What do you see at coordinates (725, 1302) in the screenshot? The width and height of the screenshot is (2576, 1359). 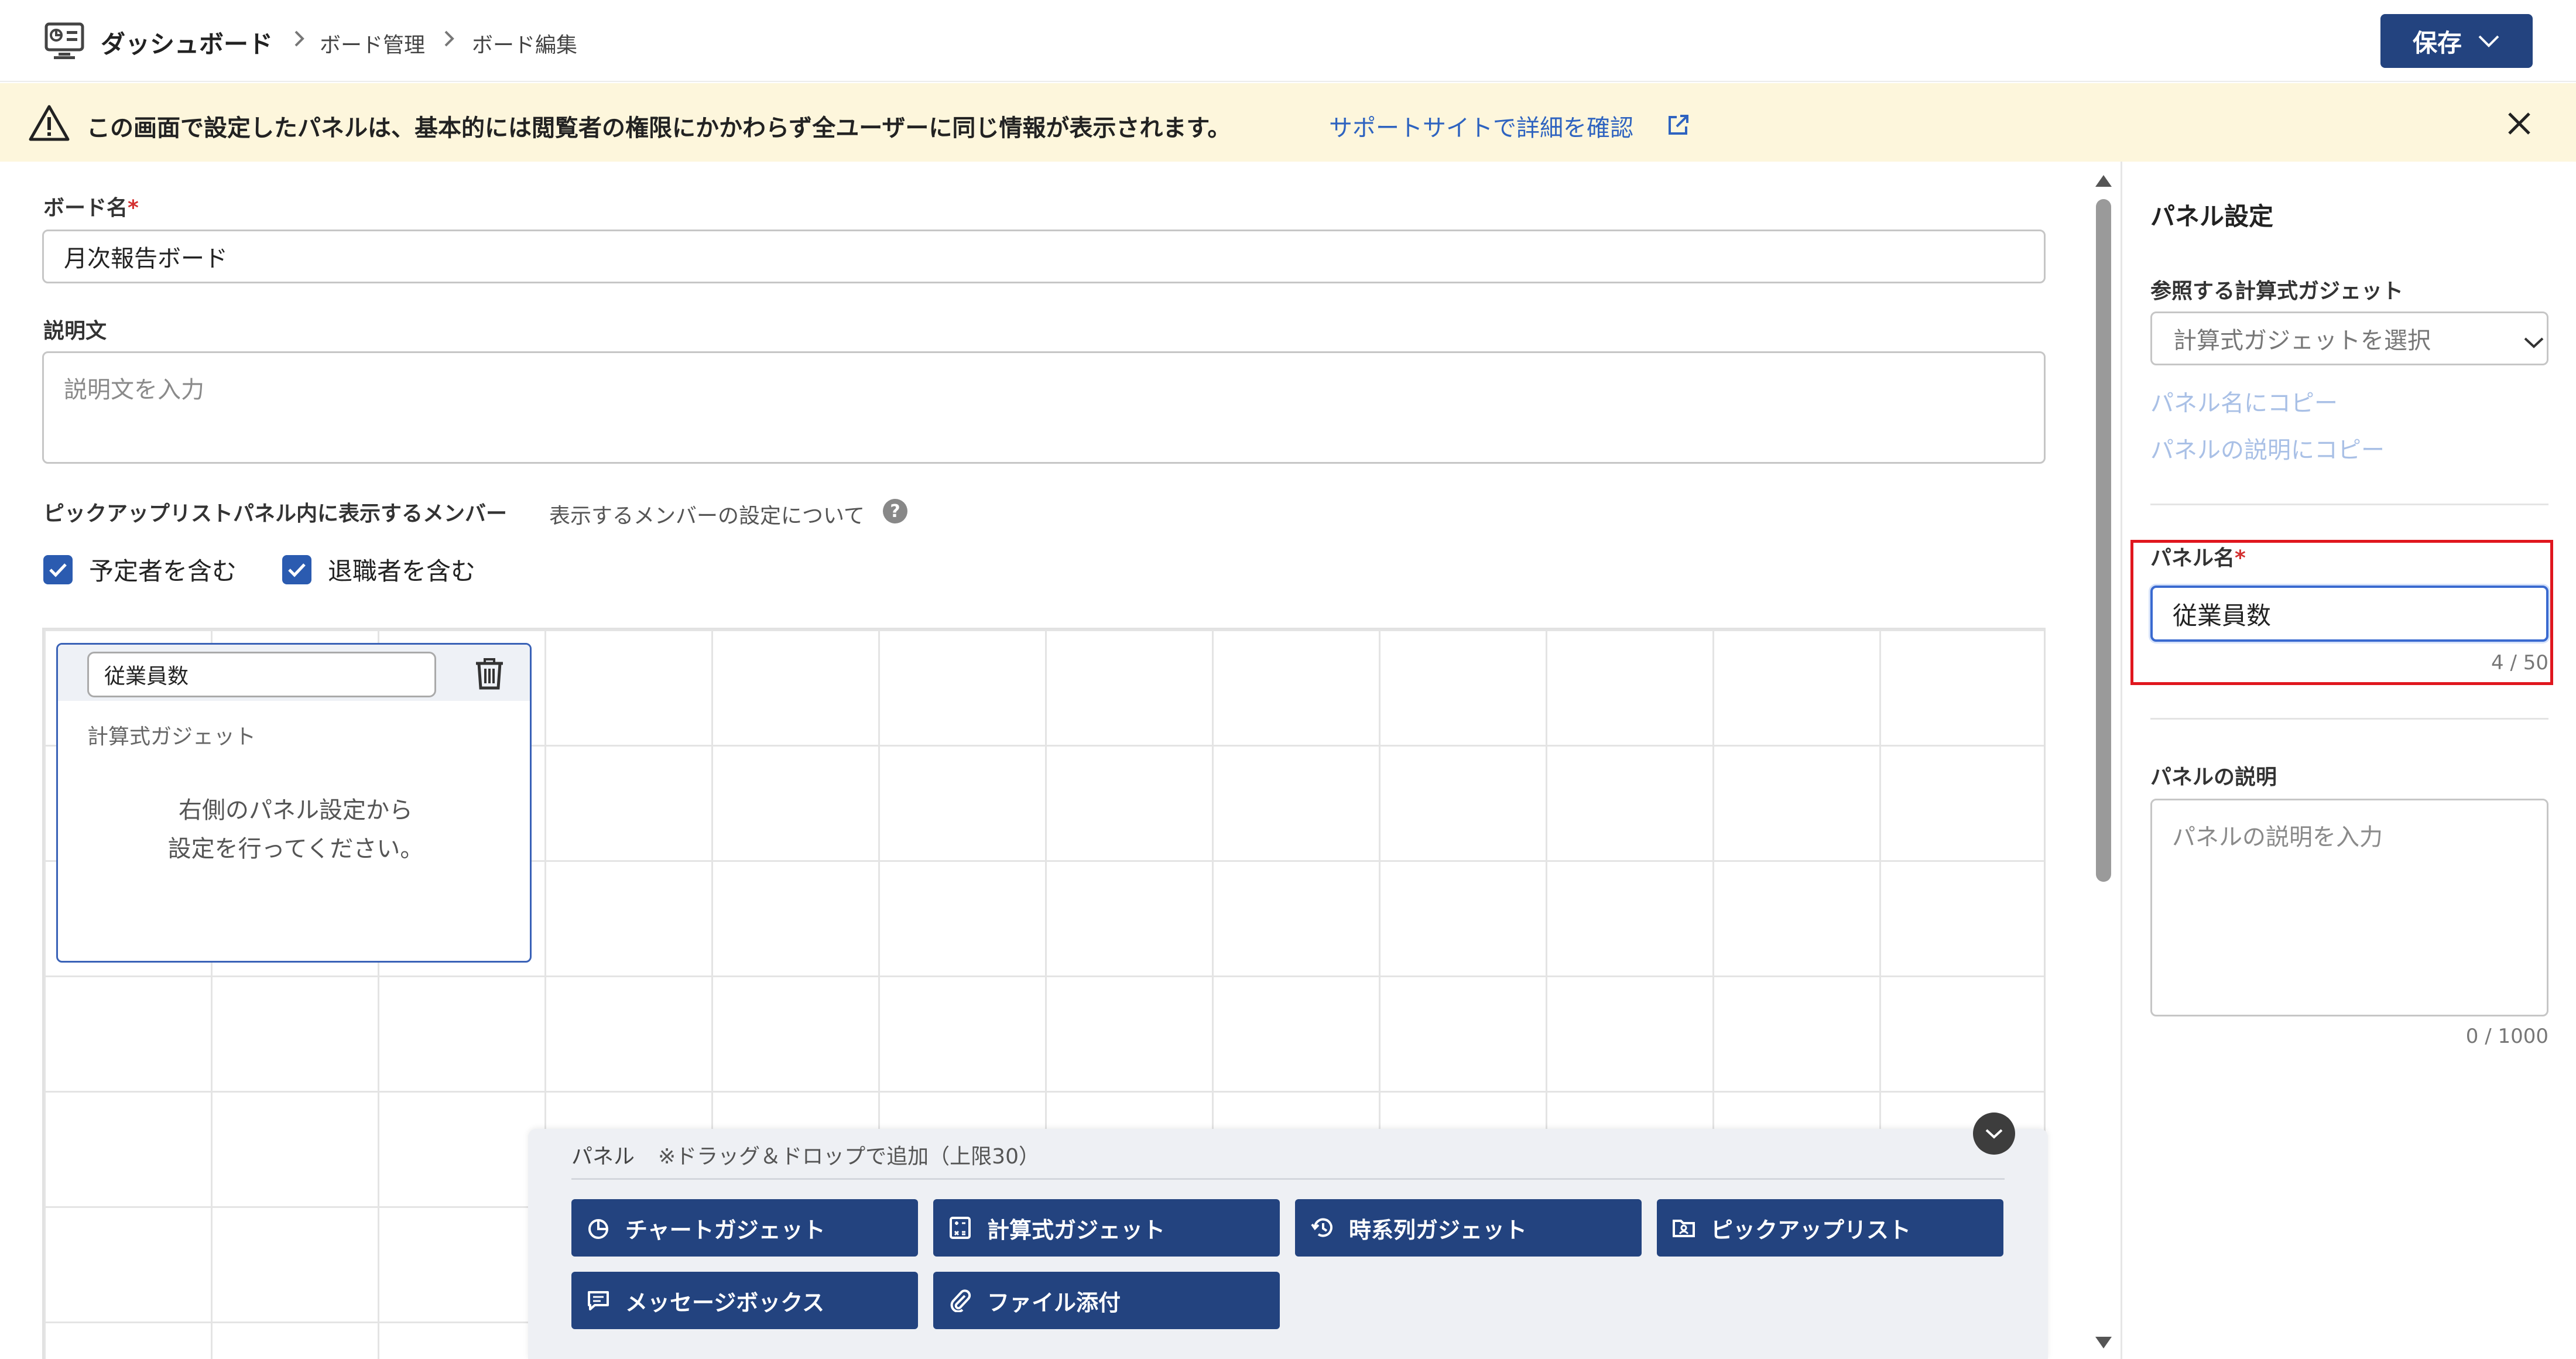 I see `add-message-box-label: メッセージボックス` at bounding box center [725, 1302].